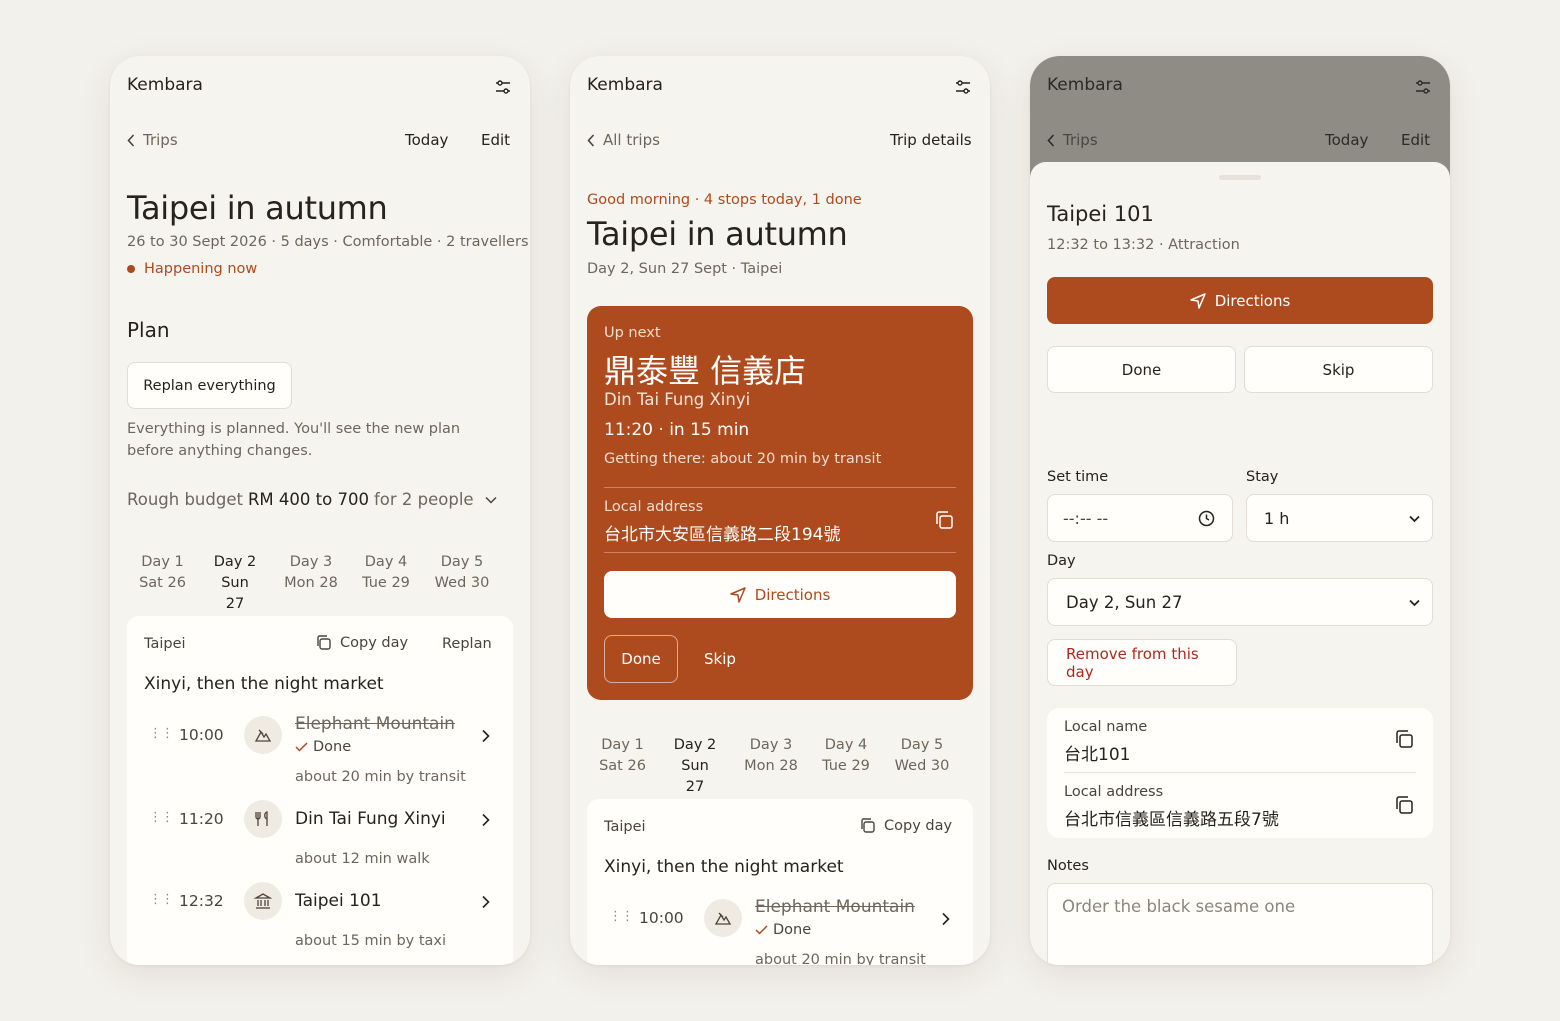 This screenshot has width=1560, height=1021. What do you see at coordinates (320, 917) in the screenshot?
I see `stop-row: ⋮⋮ 12:32 Taipei 101 about 15 min by taxi` at bounding box center [320, 917].